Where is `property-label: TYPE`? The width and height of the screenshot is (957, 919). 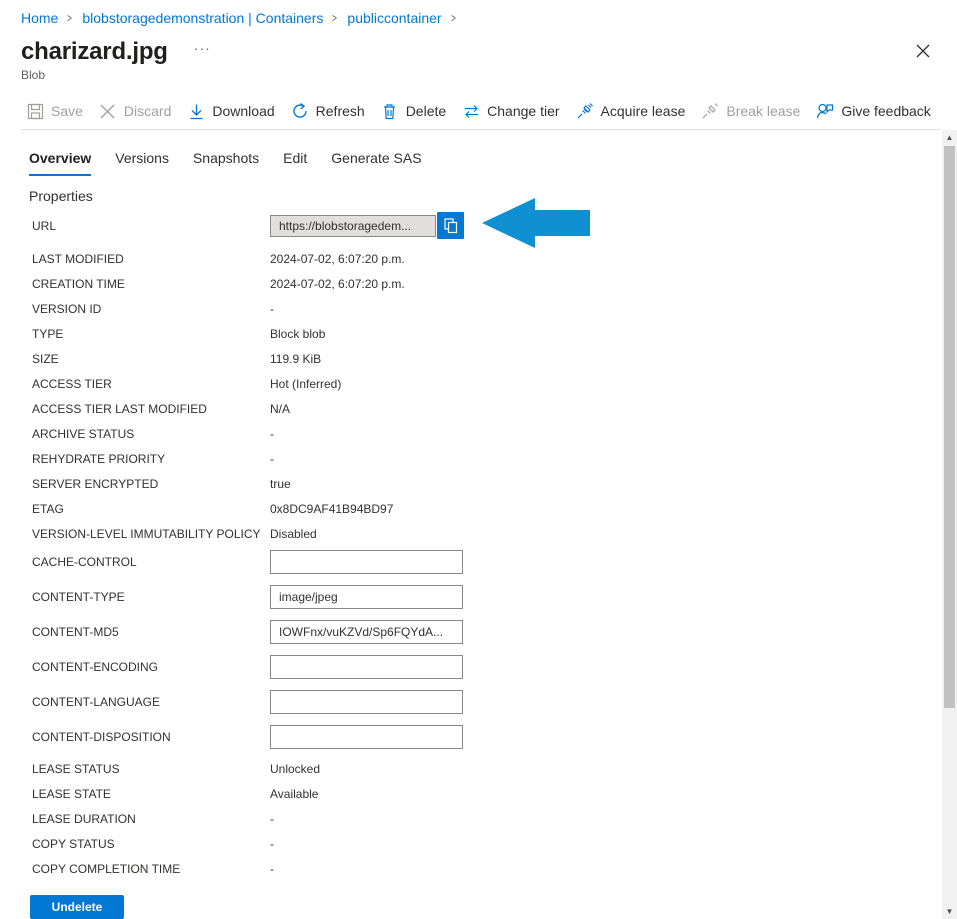 property-label: TYPE is located at coordinates (48, 334).